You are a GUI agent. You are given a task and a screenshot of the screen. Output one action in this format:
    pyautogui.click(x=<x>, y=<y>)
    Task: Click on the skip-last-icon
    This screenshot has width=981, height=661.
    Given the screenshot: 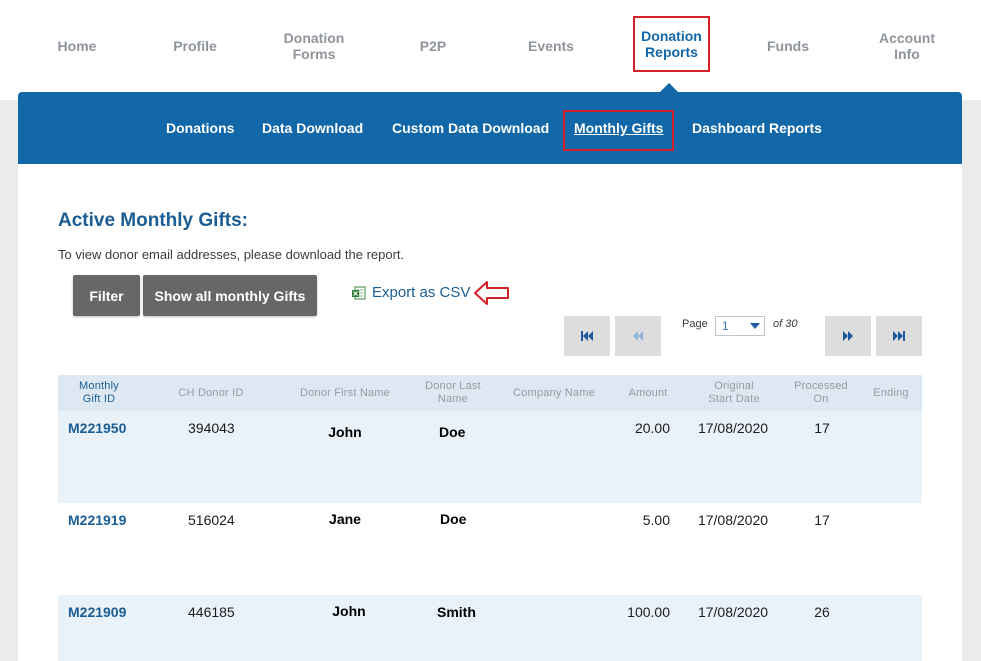 What is the action you would take?
    pyautogui.click(x=899, y=336)
    